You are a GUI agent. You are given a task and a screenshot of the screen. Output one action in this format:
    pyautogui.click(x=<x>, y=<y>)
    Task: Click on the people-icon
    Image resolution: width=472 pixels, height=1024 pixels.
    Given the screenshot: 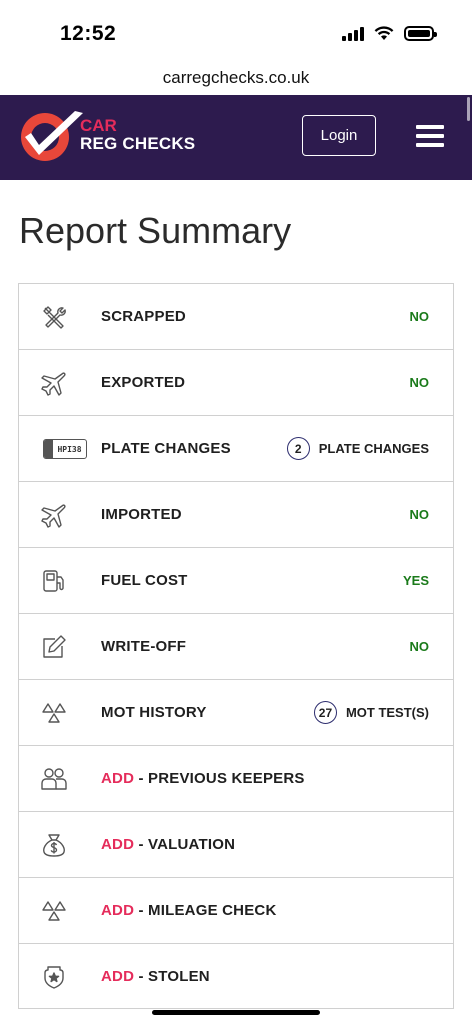 What is the action you would take?
    pyautogui.click(x=54, y=779)
    